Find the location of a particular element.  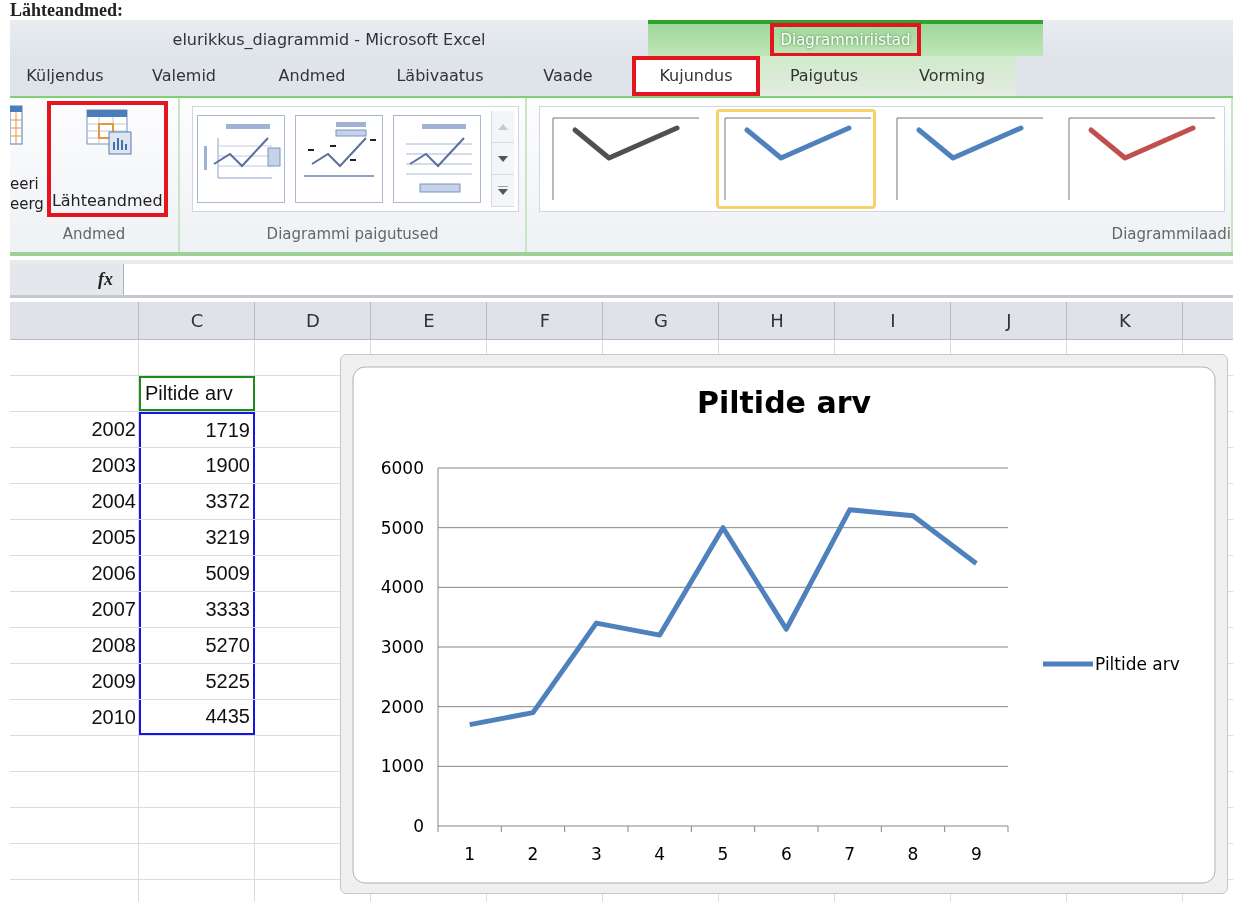

select-data-button: Lähteandmed is located at coordinates (107, 159).